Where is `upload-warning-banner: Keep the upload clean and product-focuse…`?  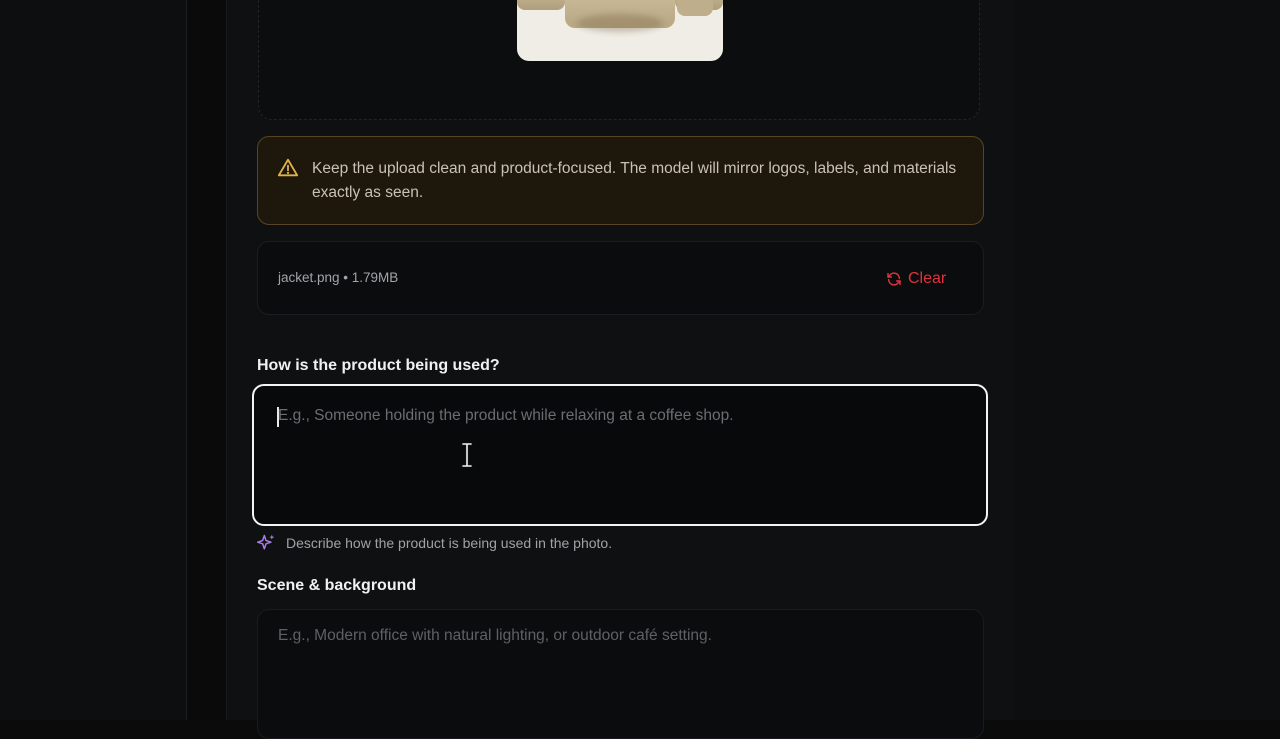
upload-warning-banner: Keep the upload clean and product-focuse… is located at coordinates (620, 180).